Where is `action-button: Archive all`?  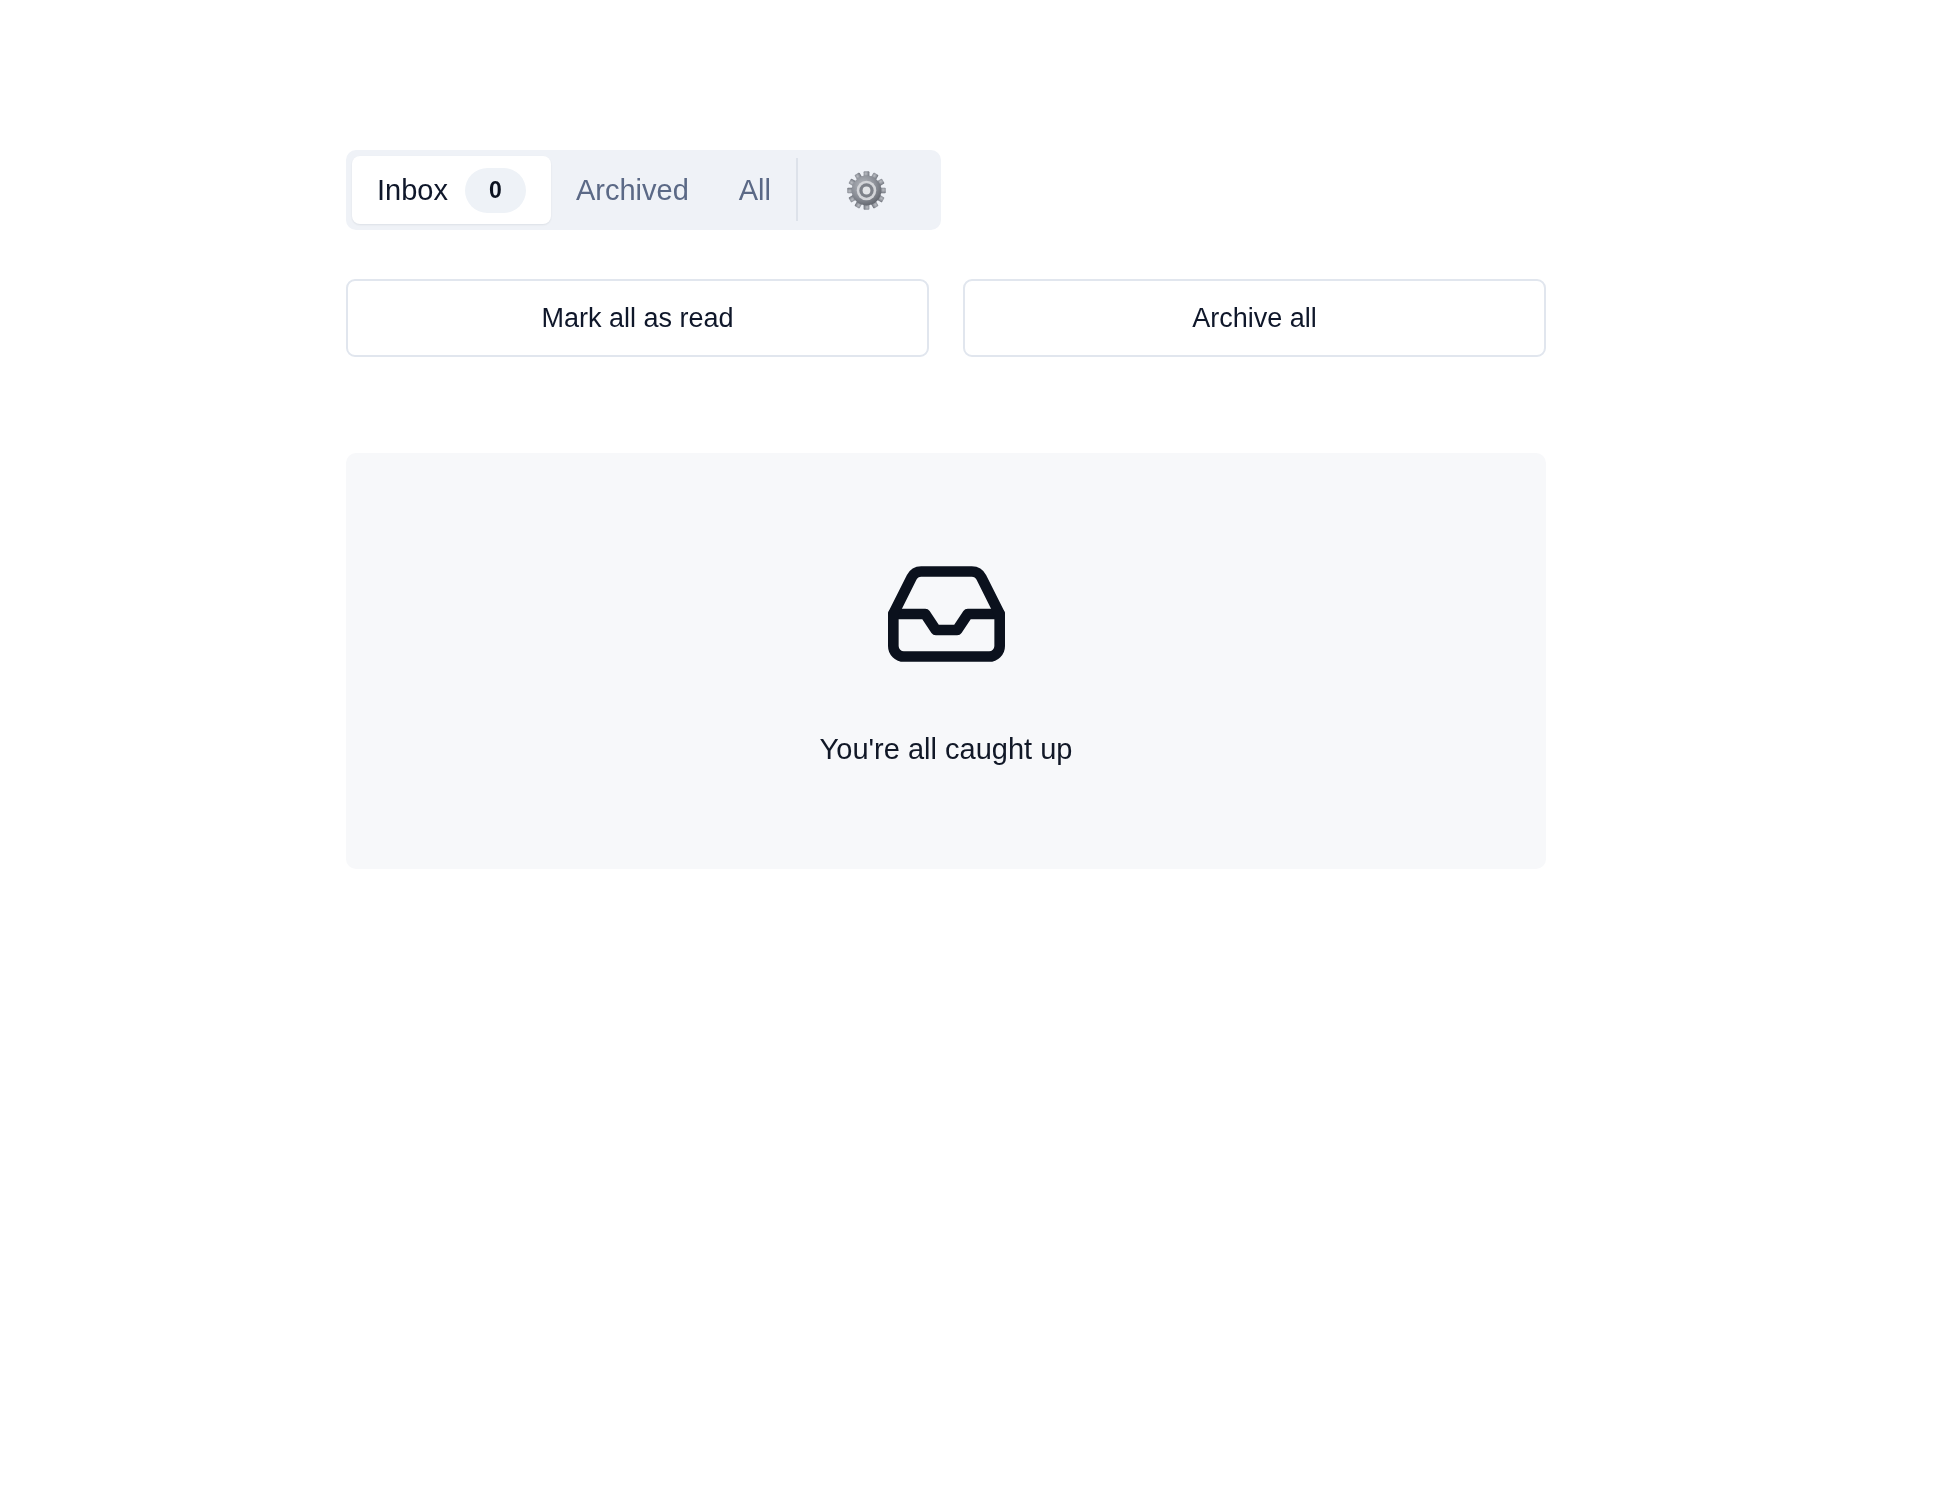
action-button: Archive all is located at coordinates (1254, 318).